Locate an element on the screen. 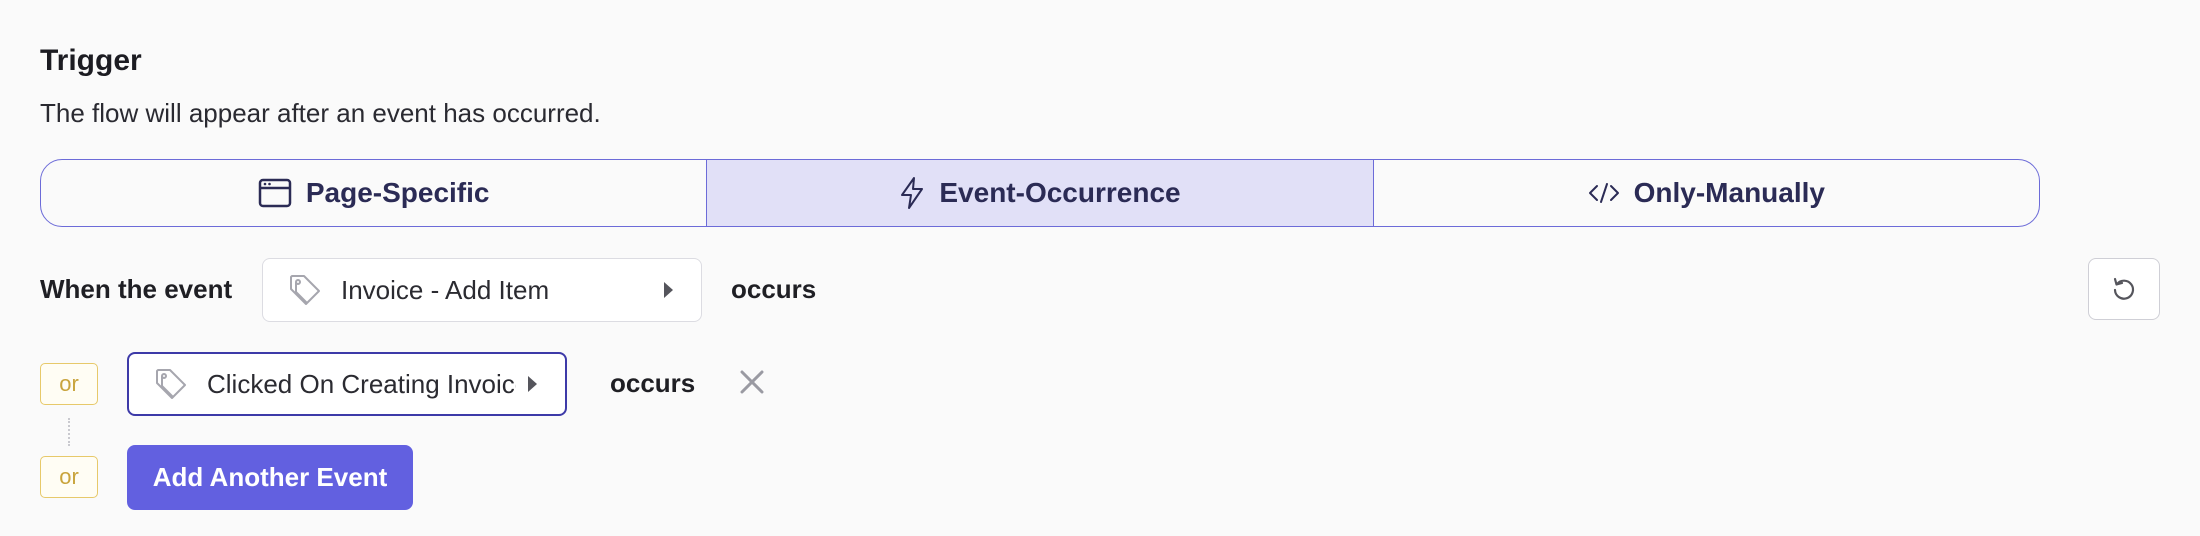 The width and height of the screenshot is (2200, 536). mode-page-specific: Page-Specific is located at coordinates (373, 193).